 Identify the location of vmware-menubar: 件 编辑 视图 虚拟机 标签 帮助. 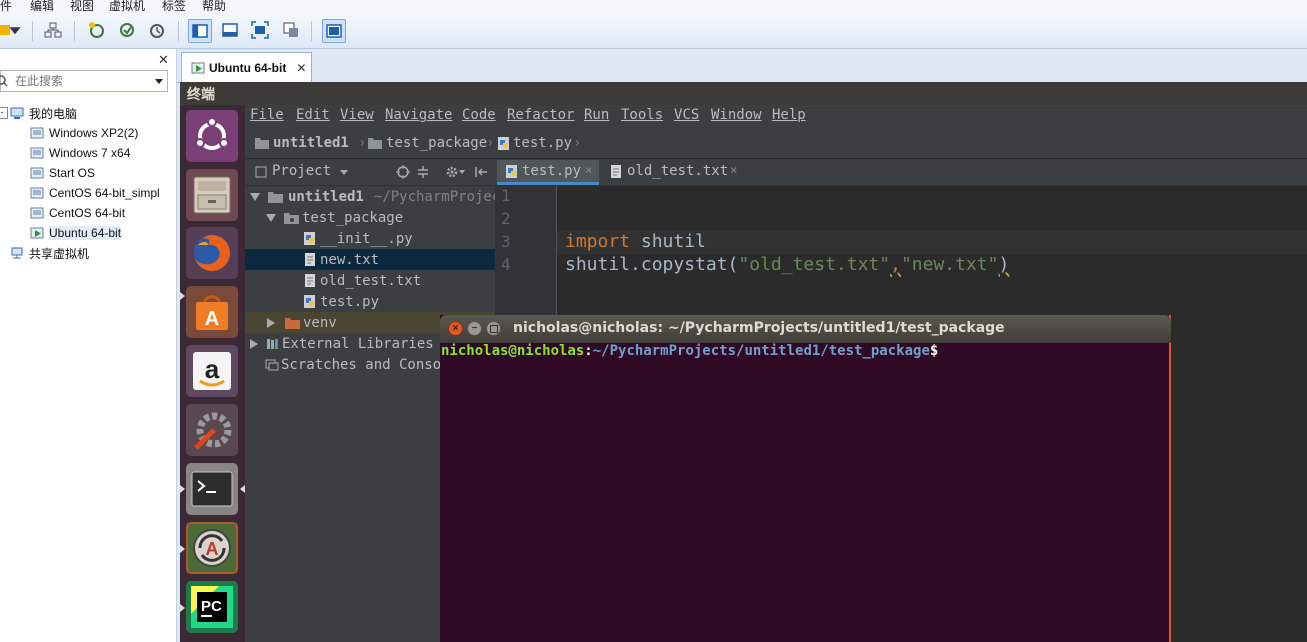
(653, 7).